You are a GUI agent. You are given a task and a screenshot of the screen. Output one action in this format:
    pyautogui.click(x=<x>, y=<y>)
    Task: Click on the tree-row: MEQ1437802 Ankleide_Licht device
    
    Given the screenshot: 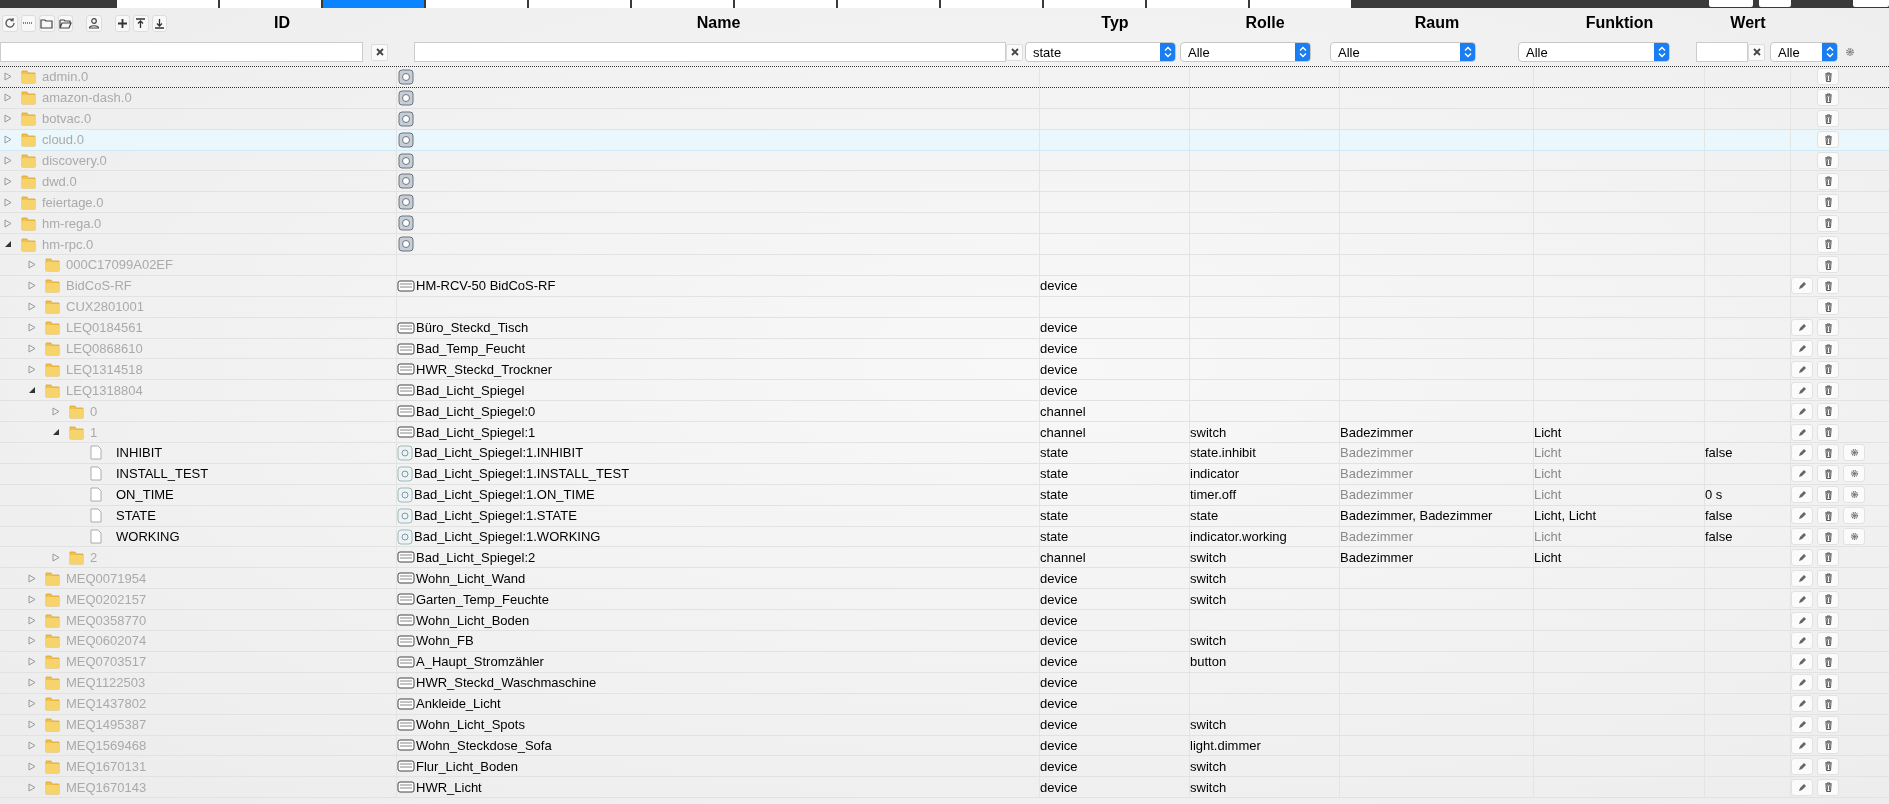 What is the action you would take?
    pyautogui.click(x=944, y=704)
    